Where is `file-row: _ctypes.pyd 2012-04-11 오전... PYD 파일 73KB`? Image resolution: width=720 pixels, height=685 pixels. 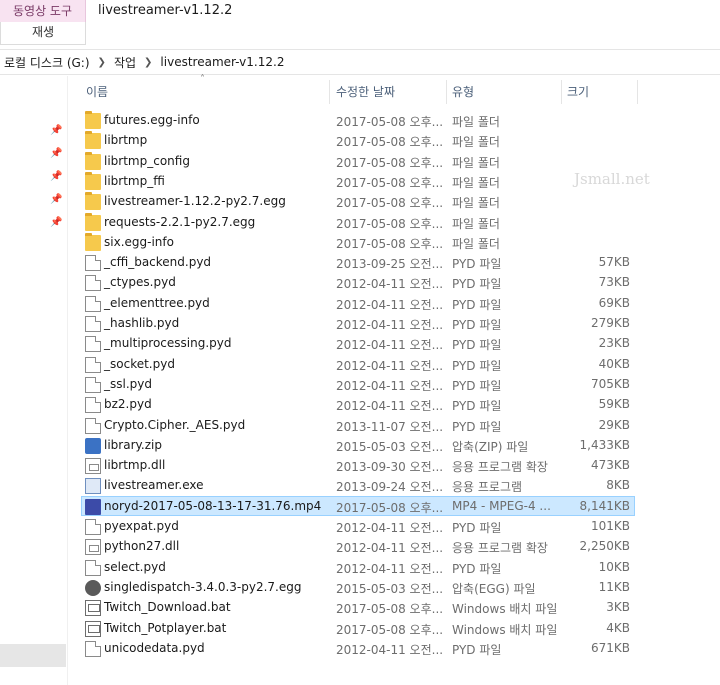 file-row: _ctypes.pyd 2012-04-11 오전... PYD 파일 73KB is located at coordinates (358, 282).